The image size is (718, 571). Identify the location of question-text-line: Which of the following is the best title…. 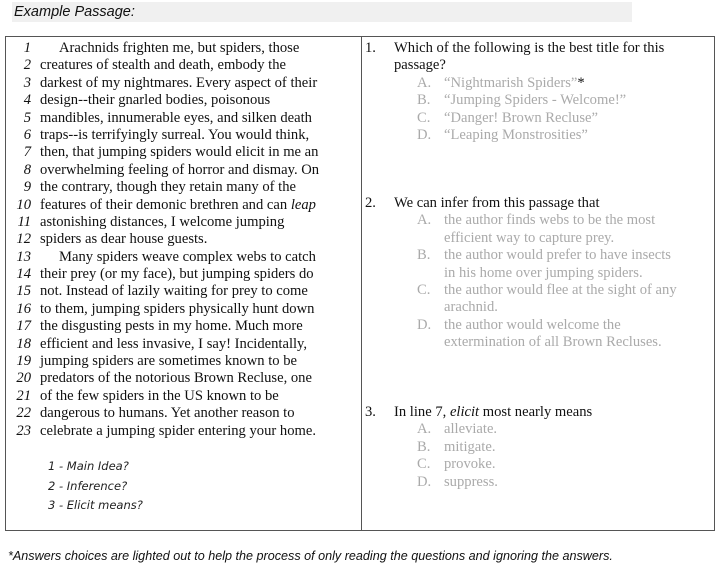
(529, 48).